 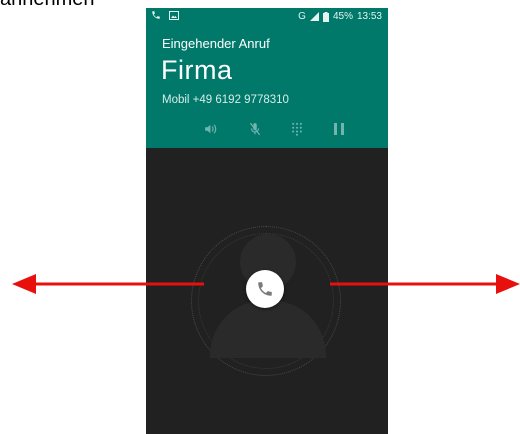 I want to click on signal-icon, so click(x=314, y=16).